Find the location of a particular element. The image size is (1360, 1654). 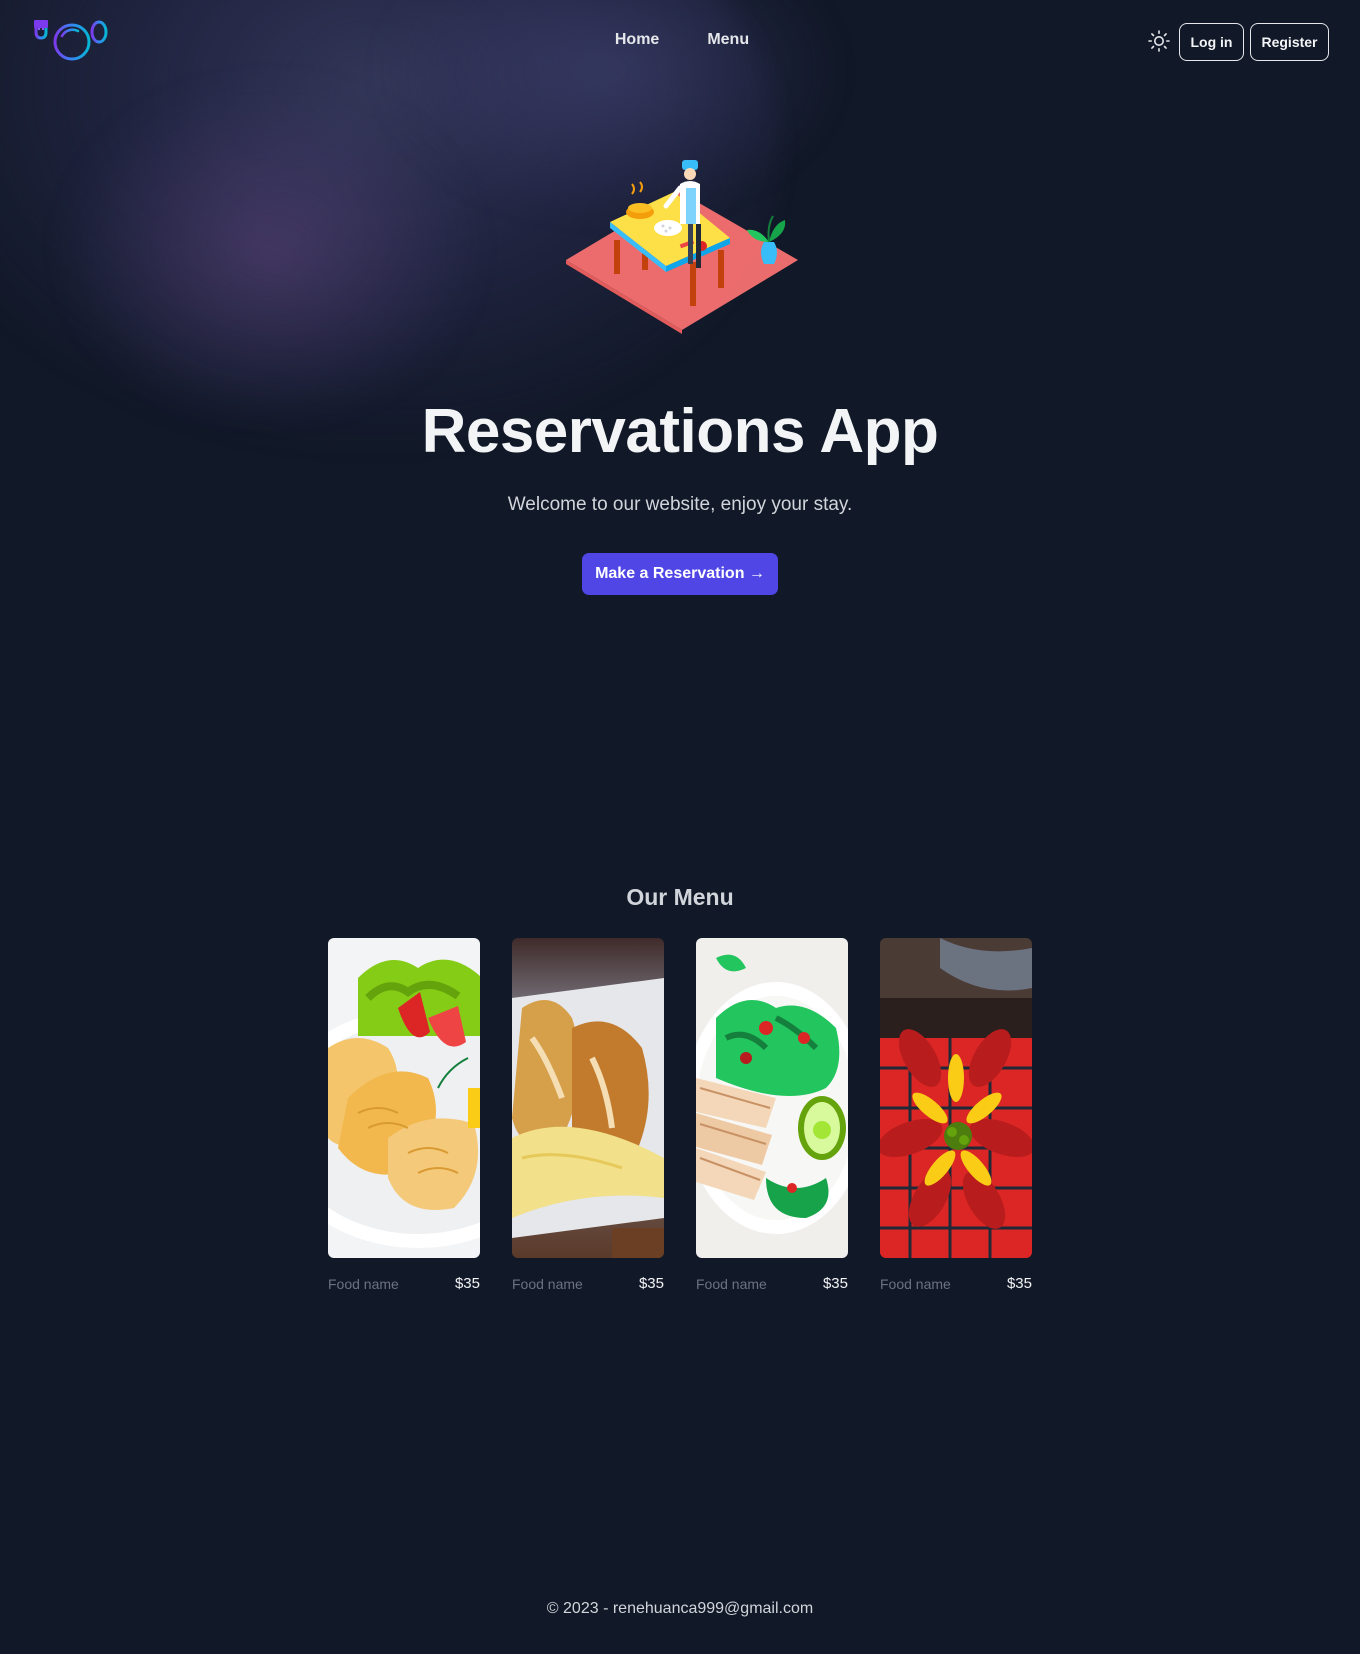

make-reservation-button: Make a Reservation → is located at coordinates (680, 574).